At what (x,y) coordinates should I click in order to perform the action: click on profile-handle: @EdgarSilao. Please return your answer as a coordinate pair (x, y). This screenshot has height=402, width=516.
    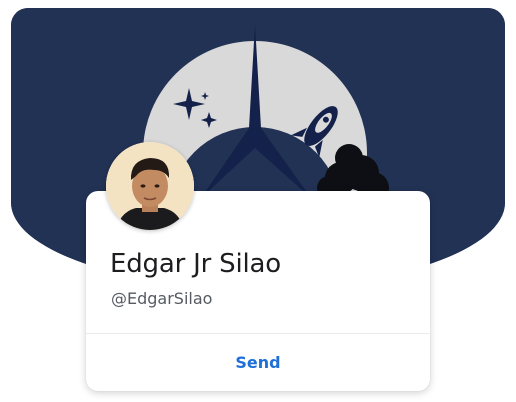
    Looking at the image, I should click on (162, 298).